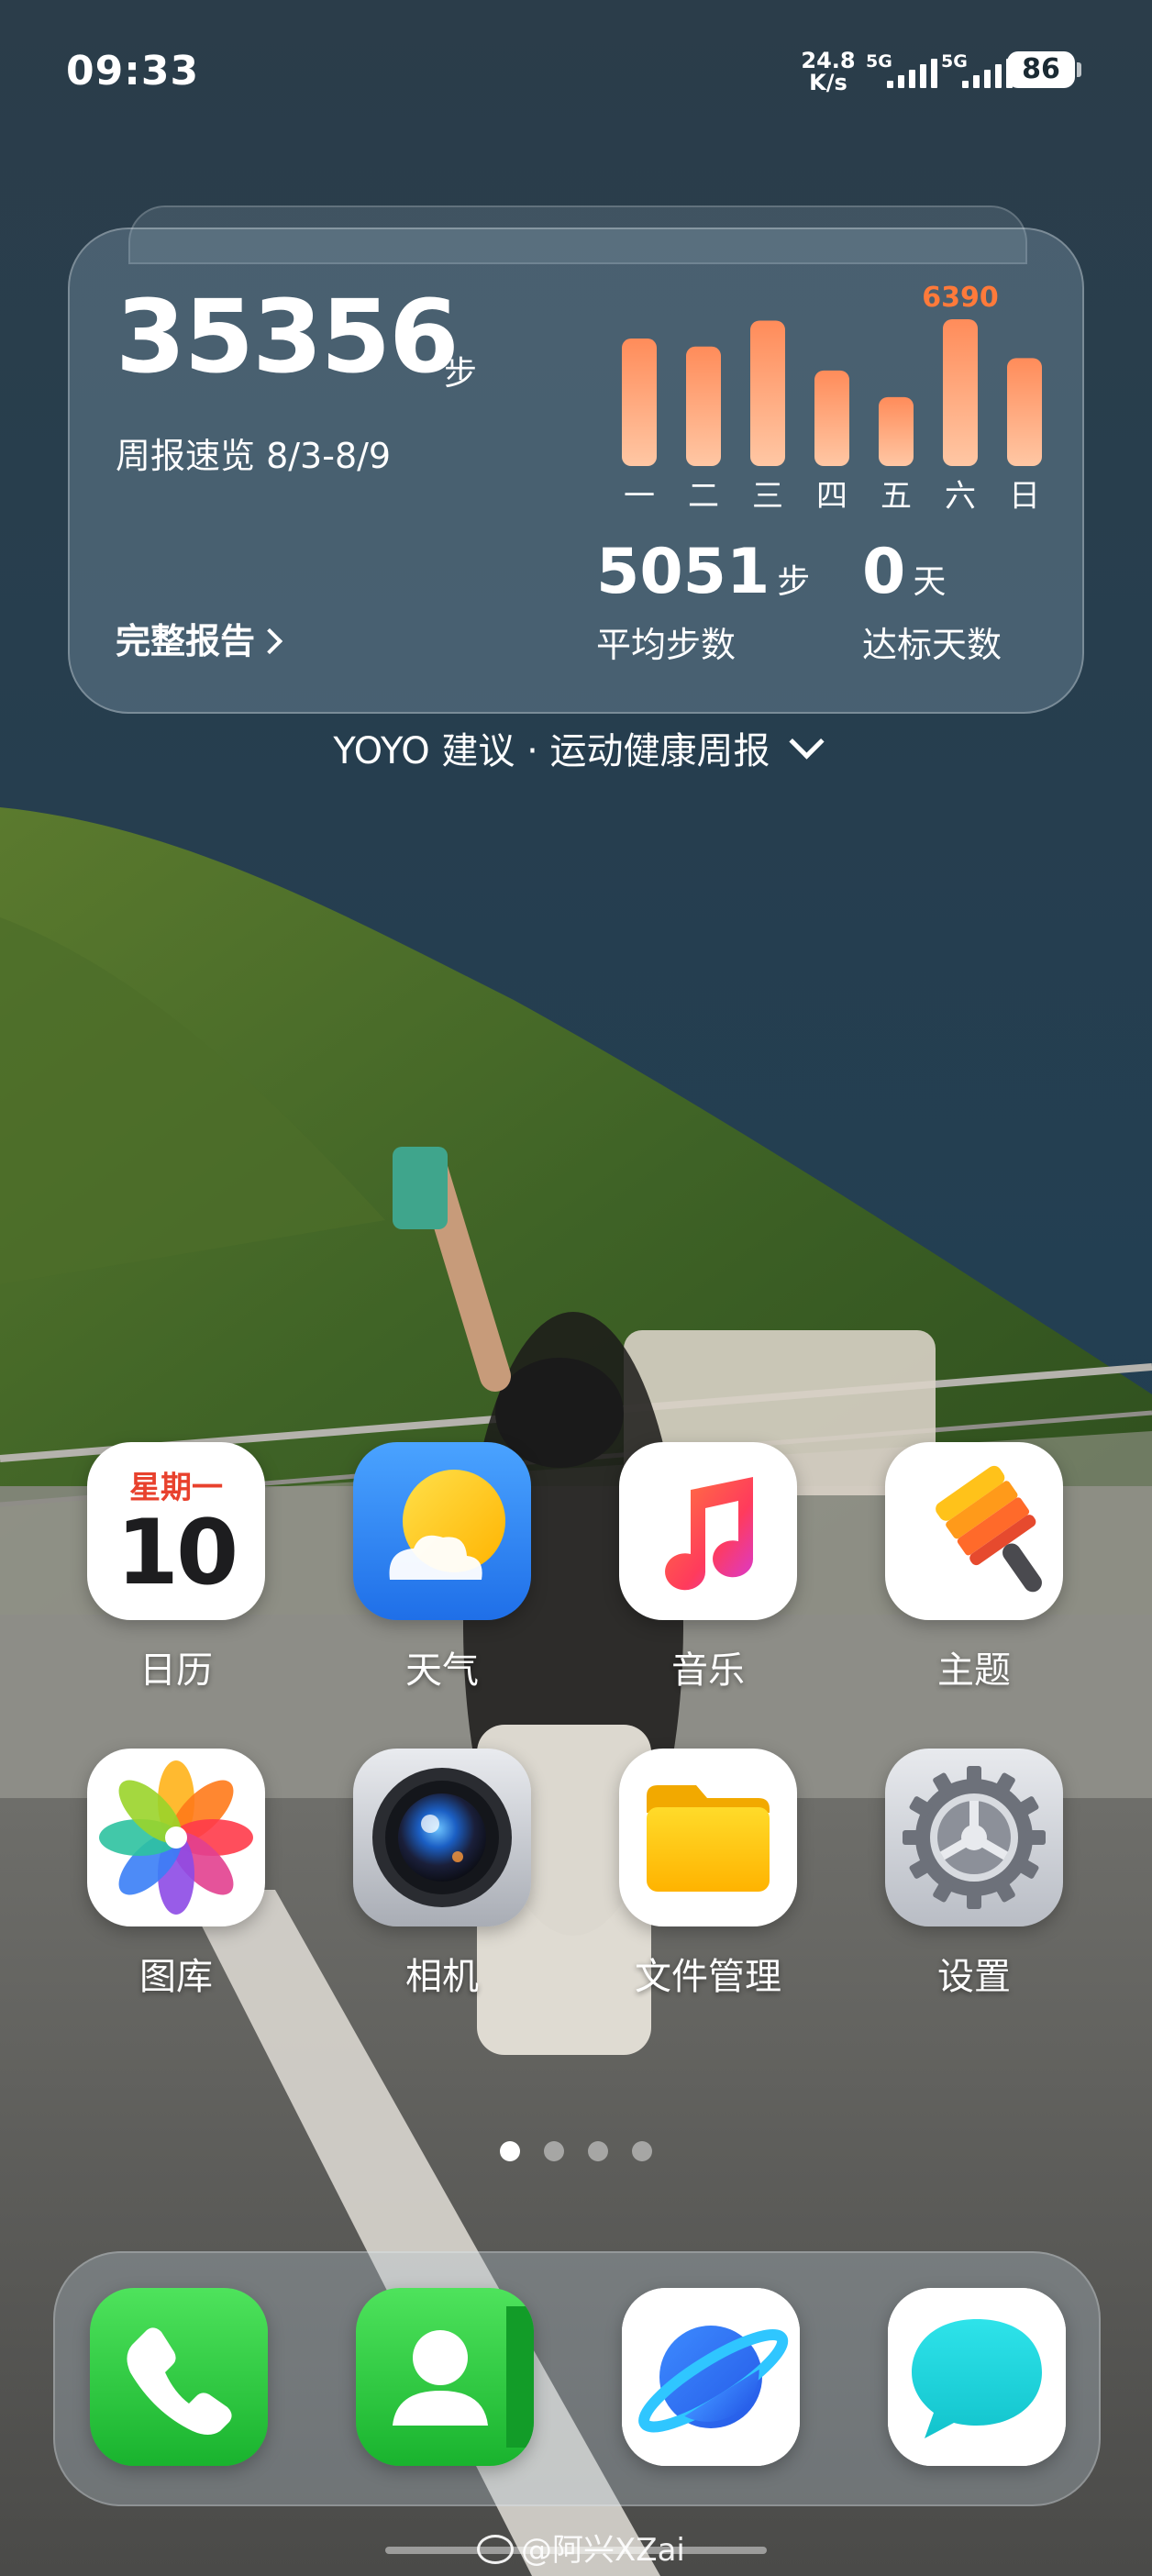 The width and height of the screenshot is (1152, 2576). I want to click on app-gallery: 图库, so click(176, 1874).